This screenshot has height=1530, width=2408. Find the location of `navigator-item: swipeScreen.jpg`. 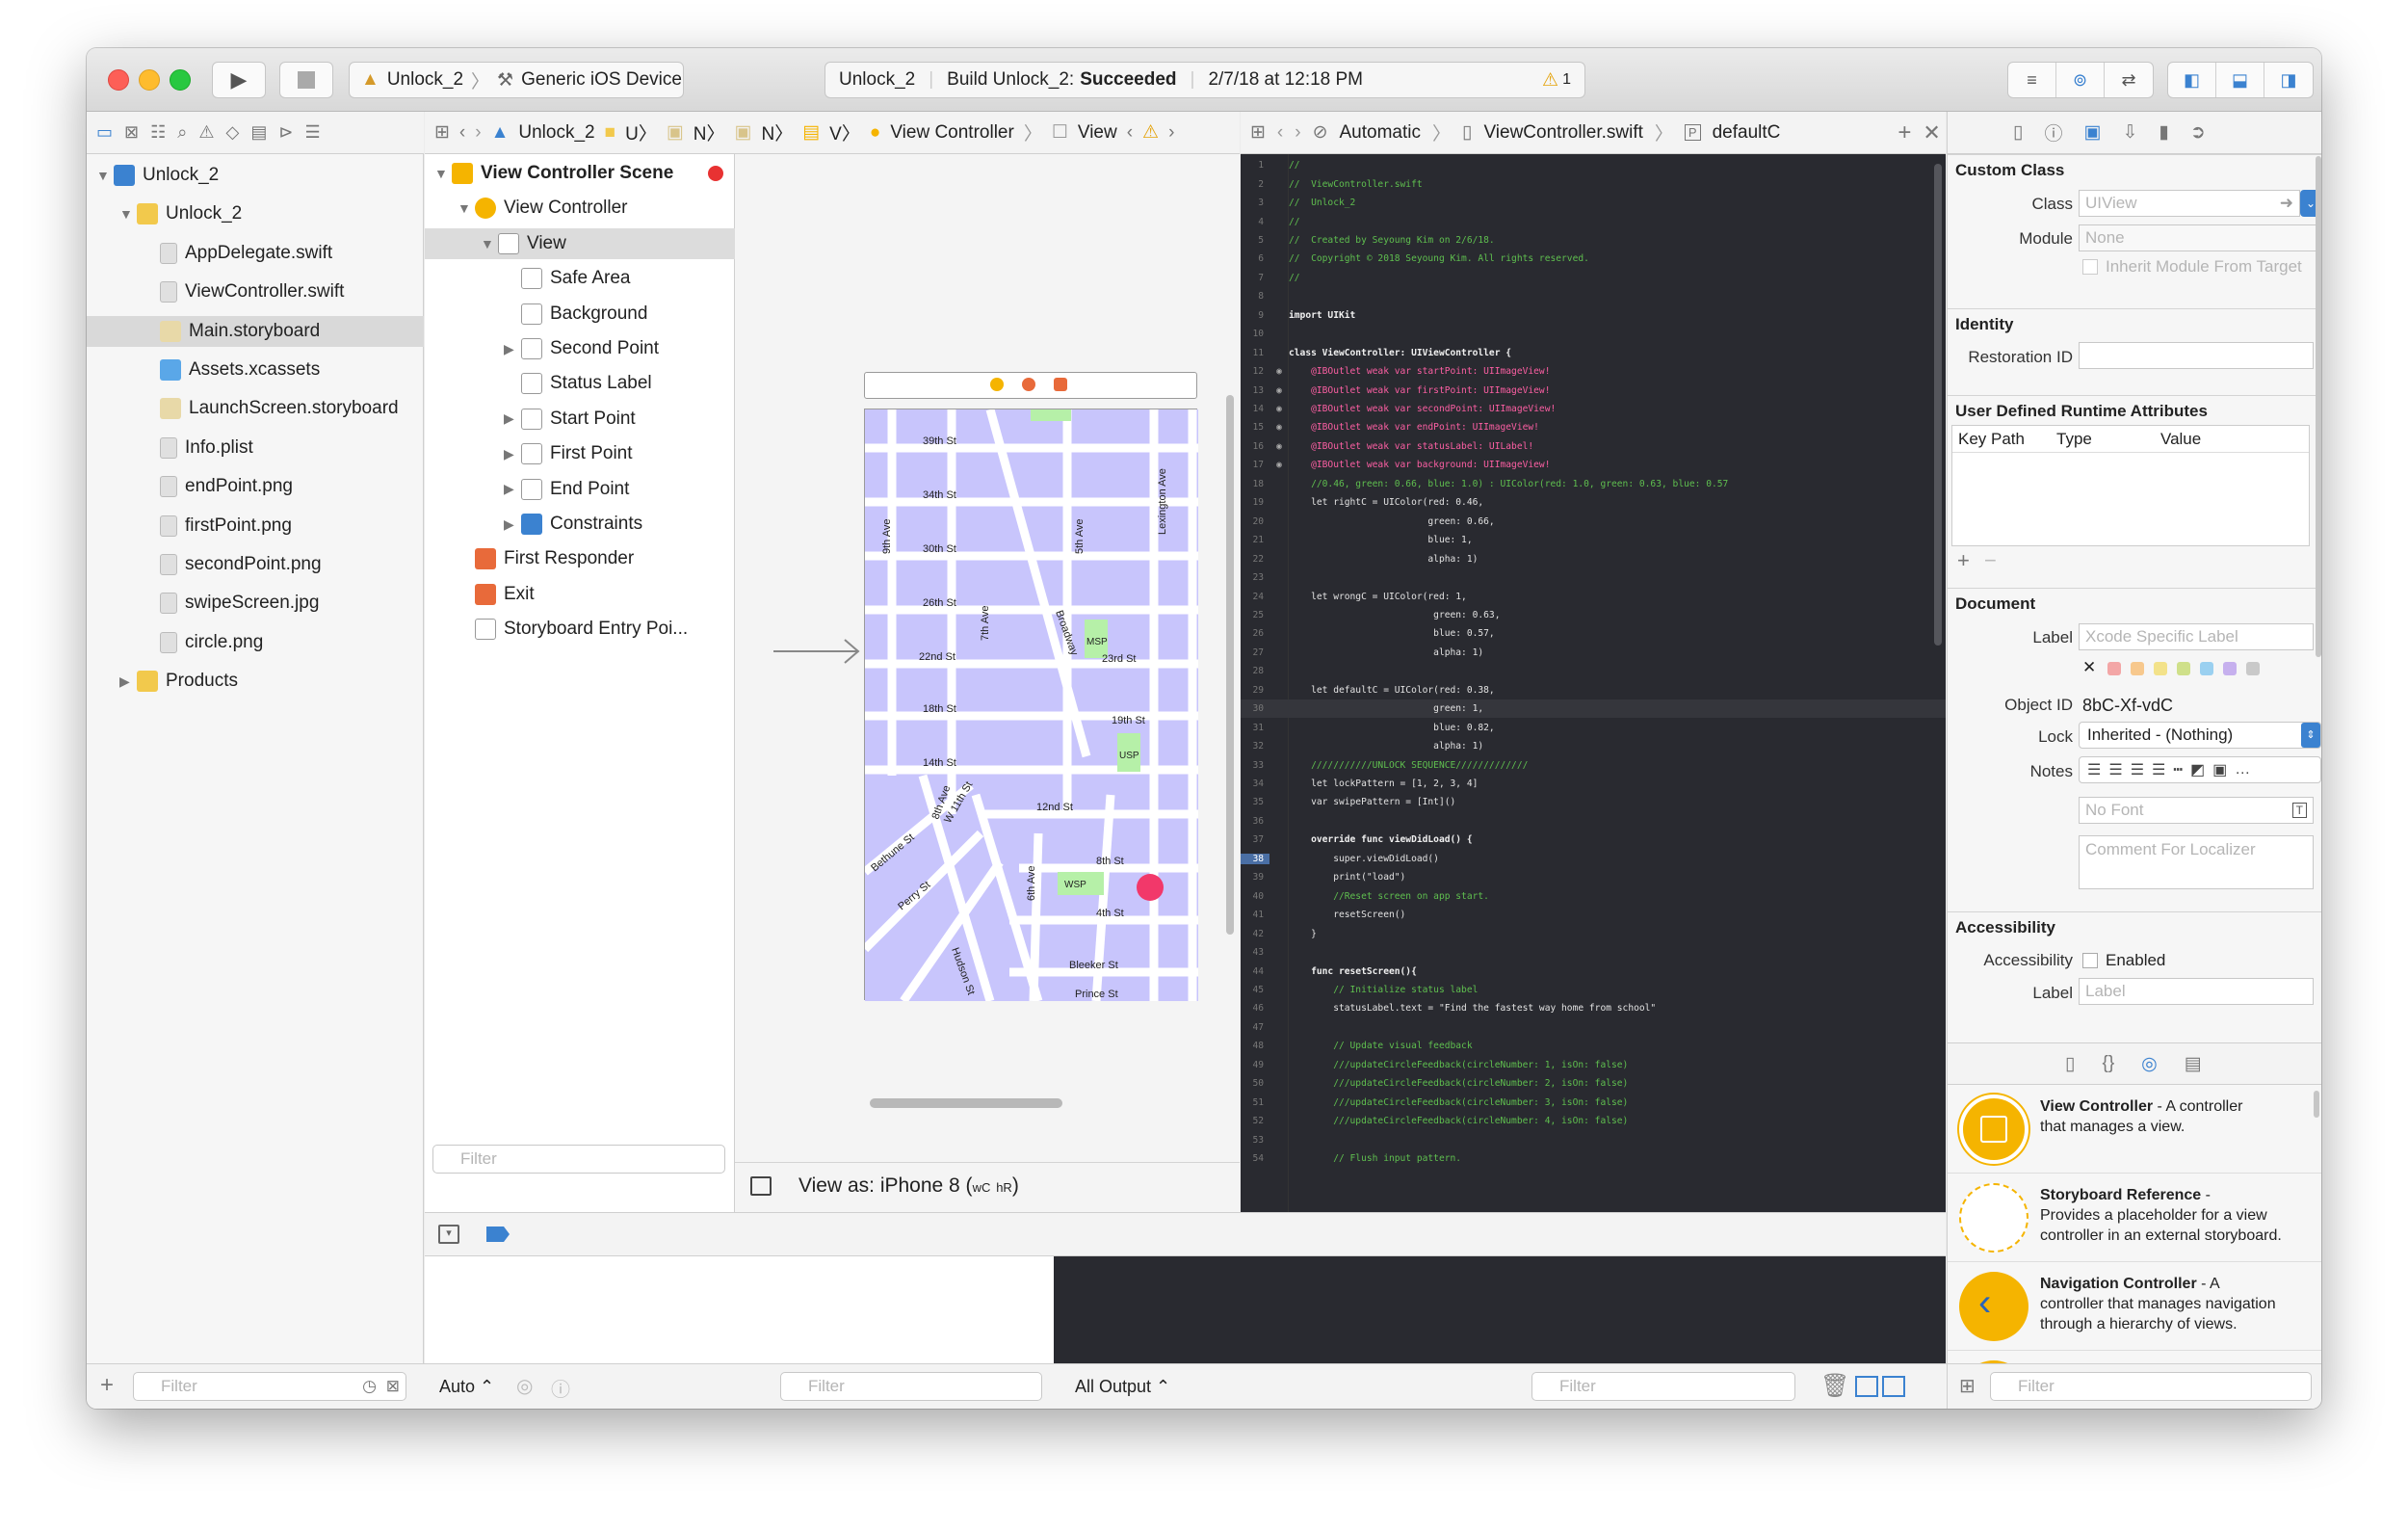

navigator-item: swipeScreen.jpg is located at coordinates (255, 603).